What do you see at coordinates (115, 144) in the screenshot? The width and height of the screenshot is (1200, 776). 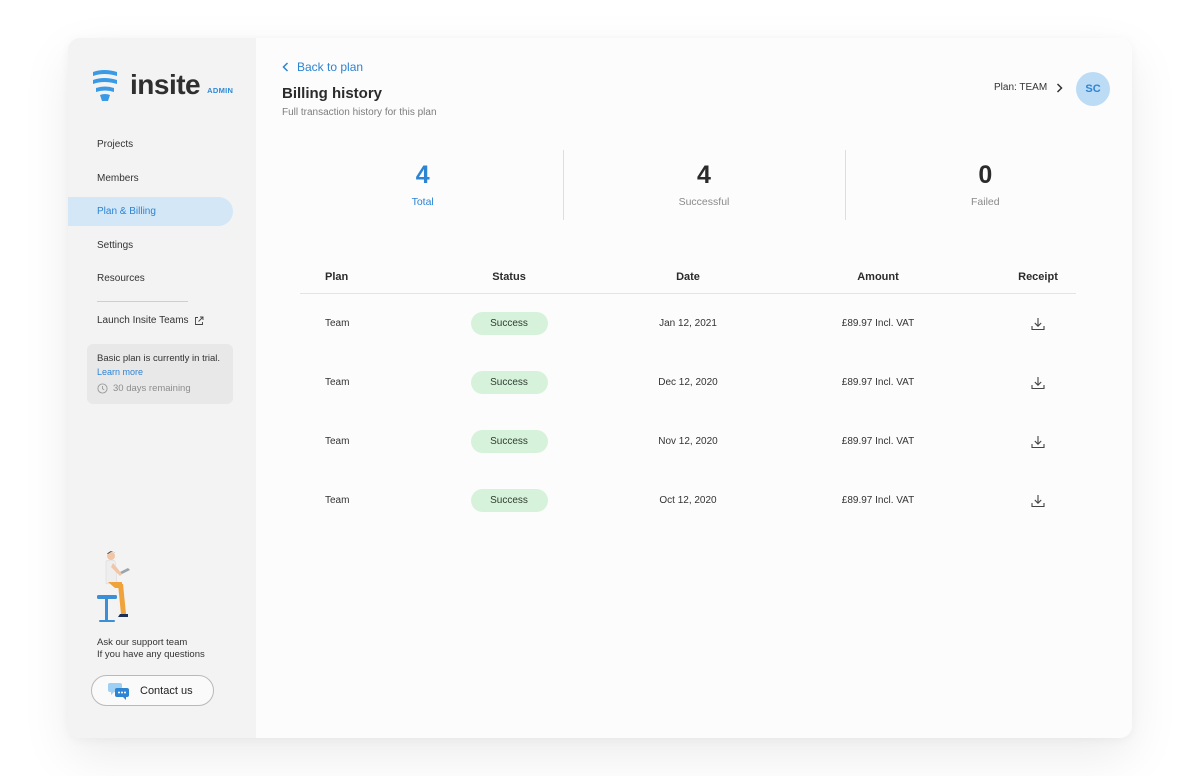 I see `sidebar-item-label: Projects` at bounding box center [115, 144].